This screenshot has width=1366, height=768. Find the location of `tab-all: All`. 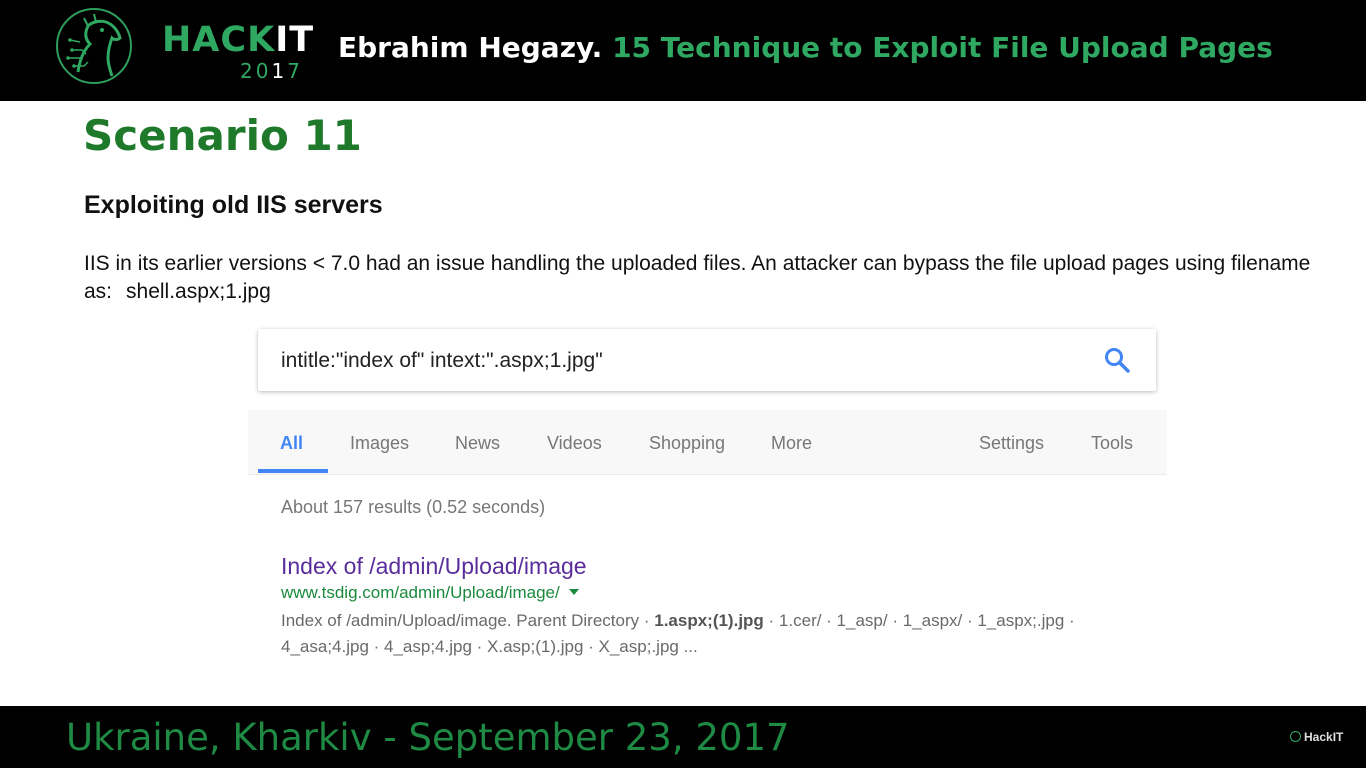

tab-all: All is located at coordinates (291, 443).